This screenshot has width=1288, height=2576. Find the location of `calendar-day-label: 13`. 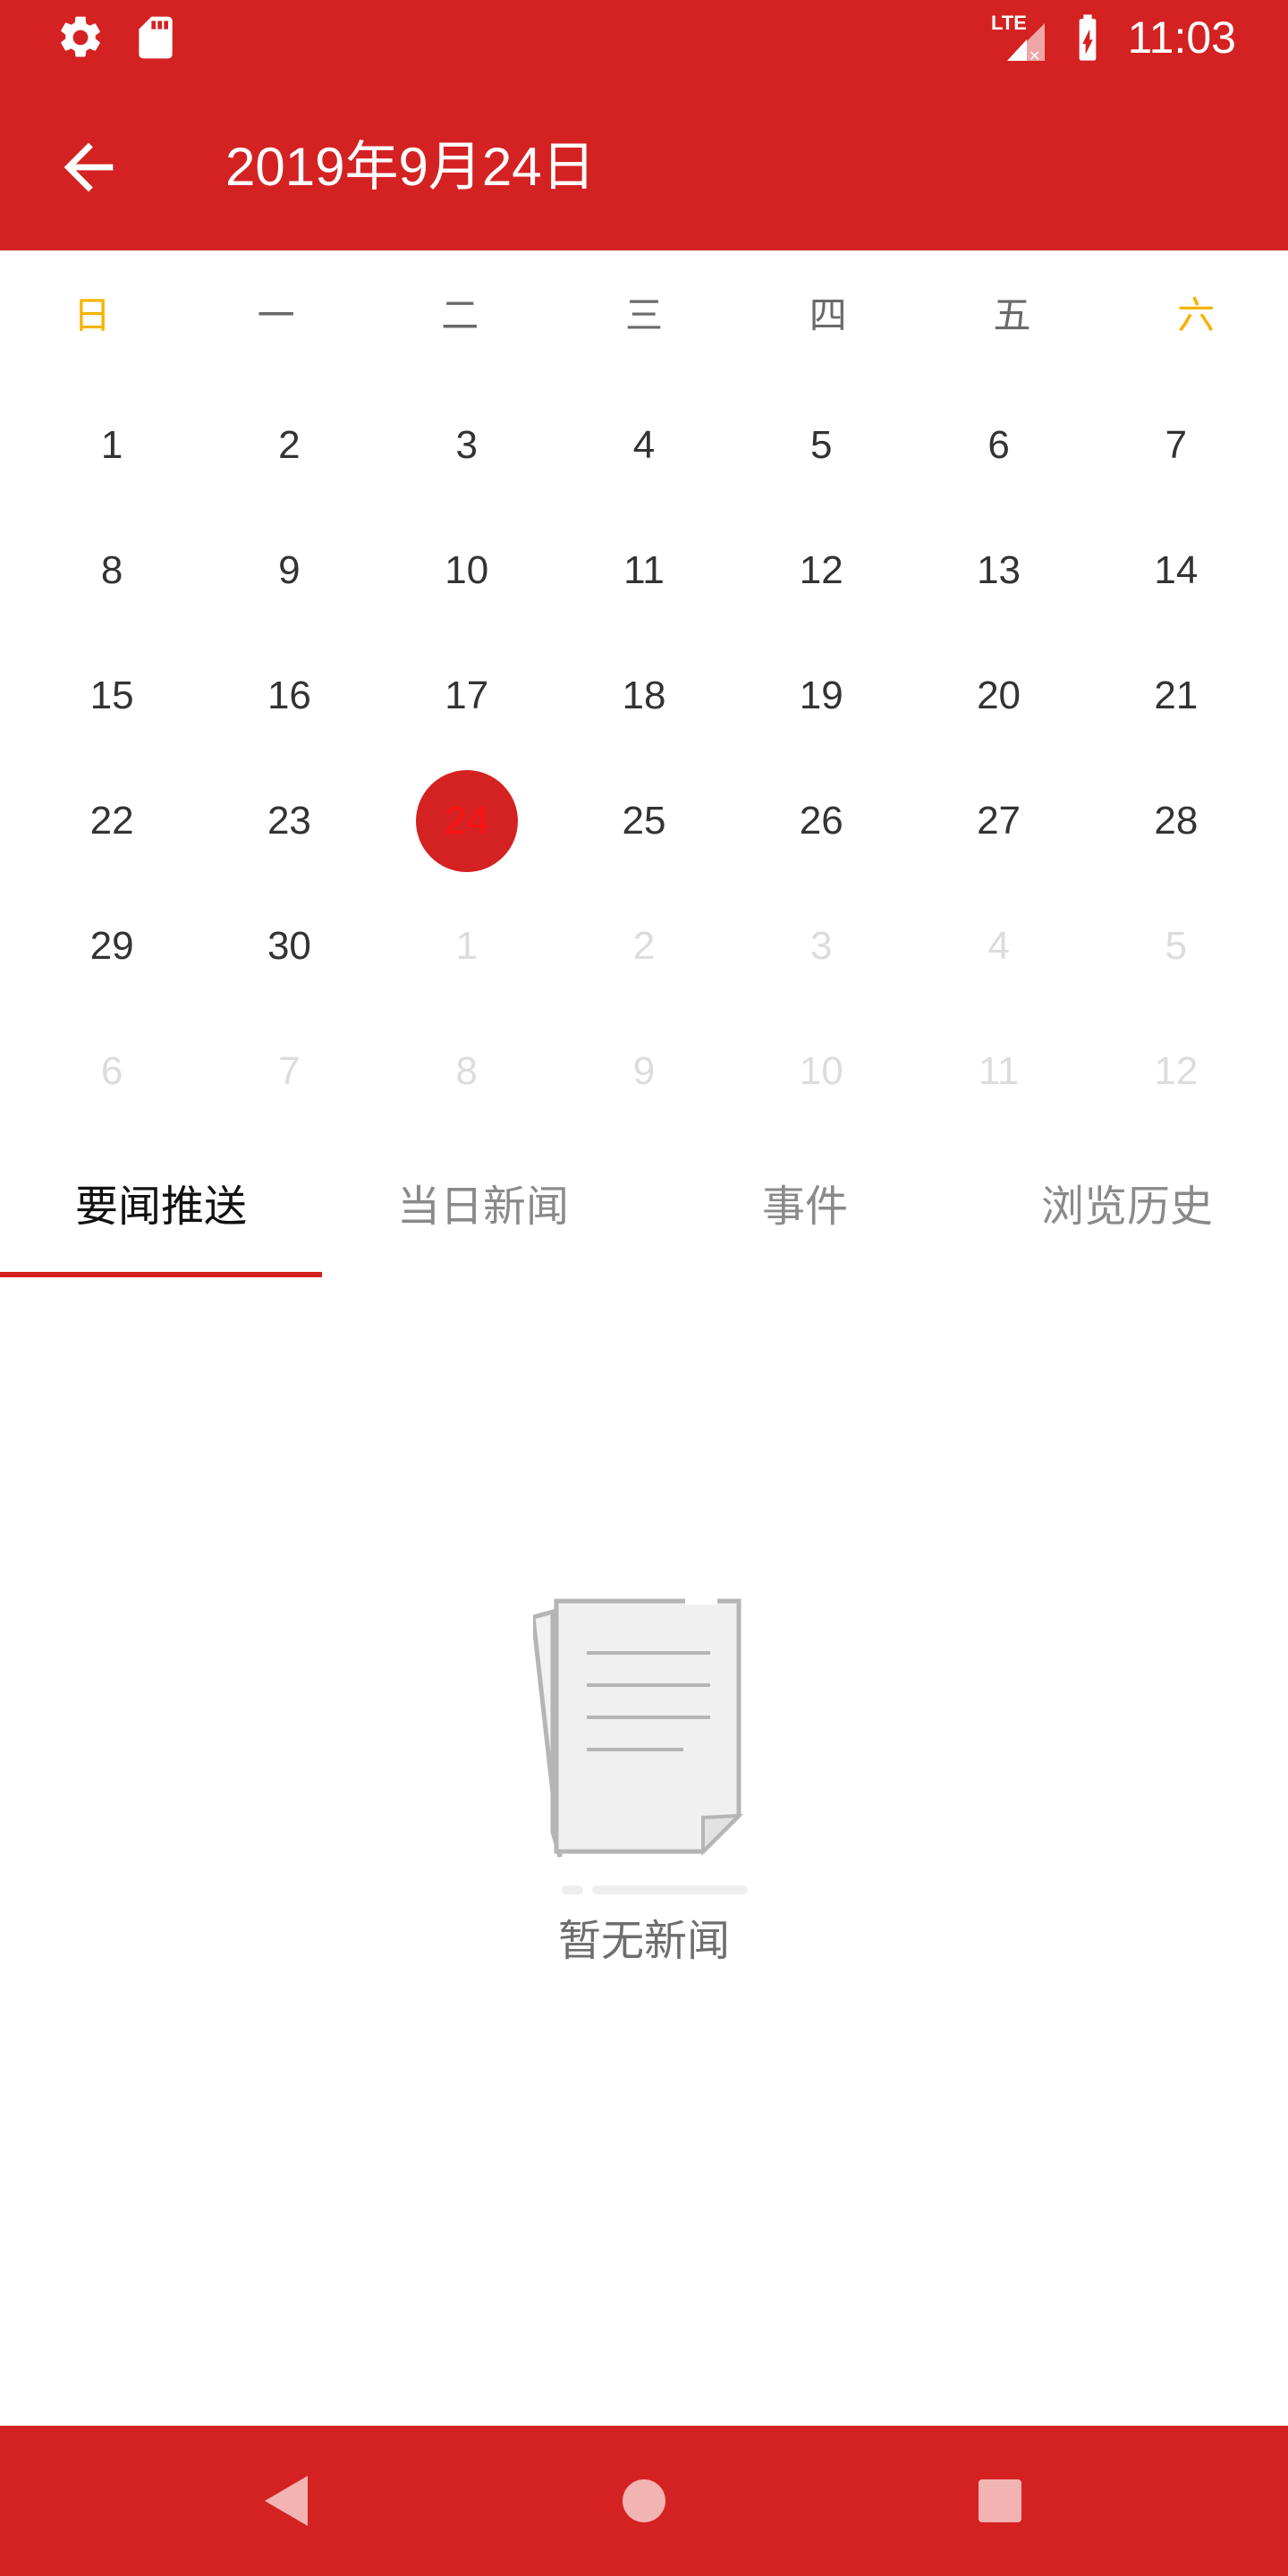

calendar-day-label: 13 is located at coordinates (999, 570).